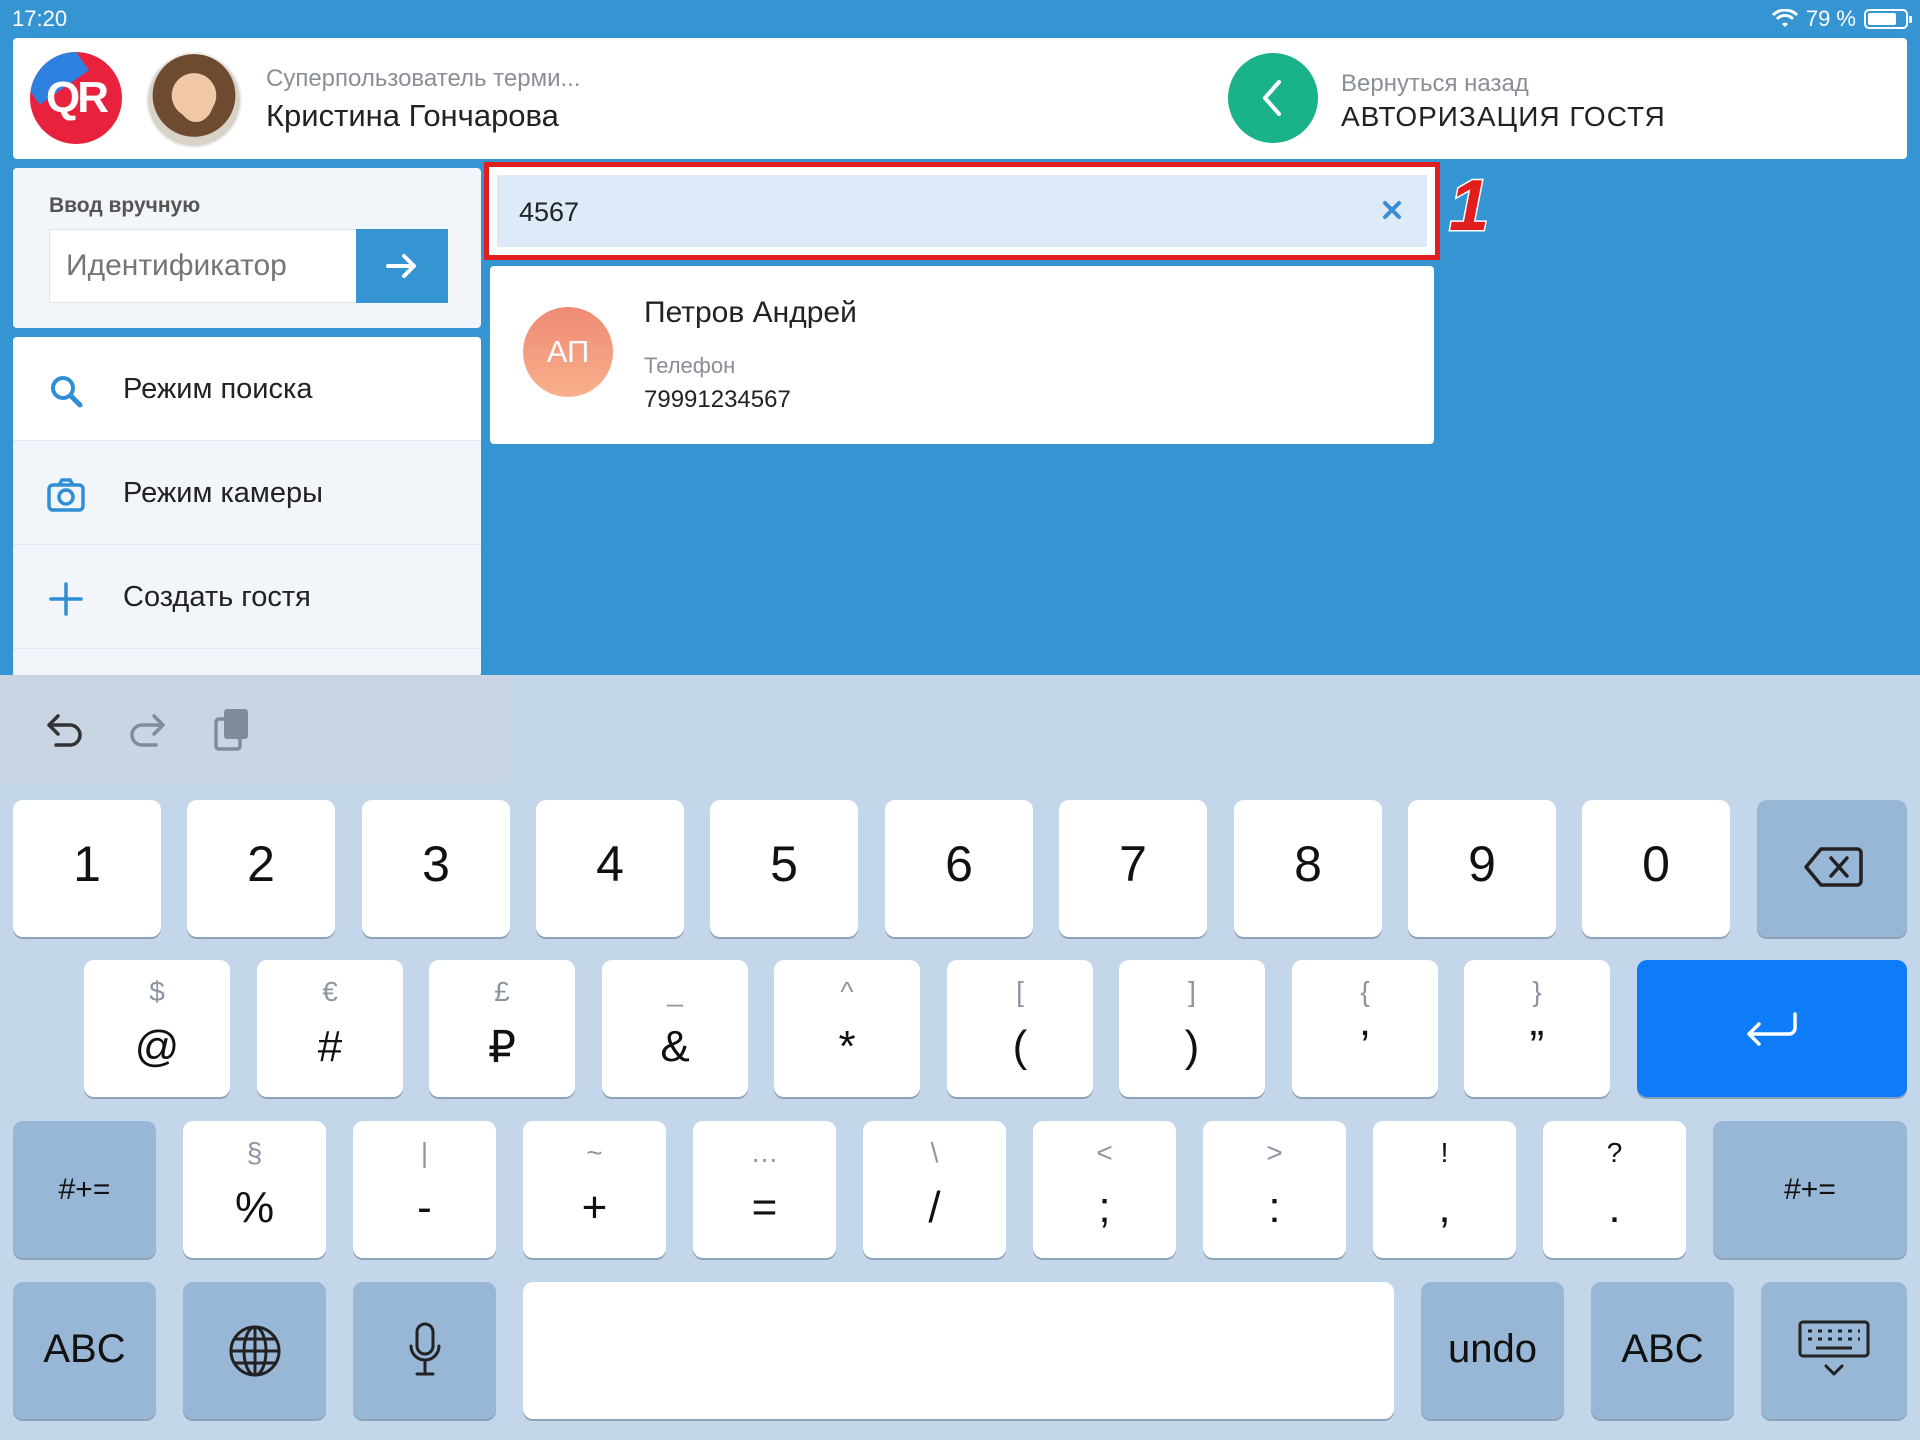 The image size is (1920, 1440). What do you see at coordinates (1365, 1028) in the screenshot?
I see `key-apostrophe: {’` at bounding box center [1365, 1028].